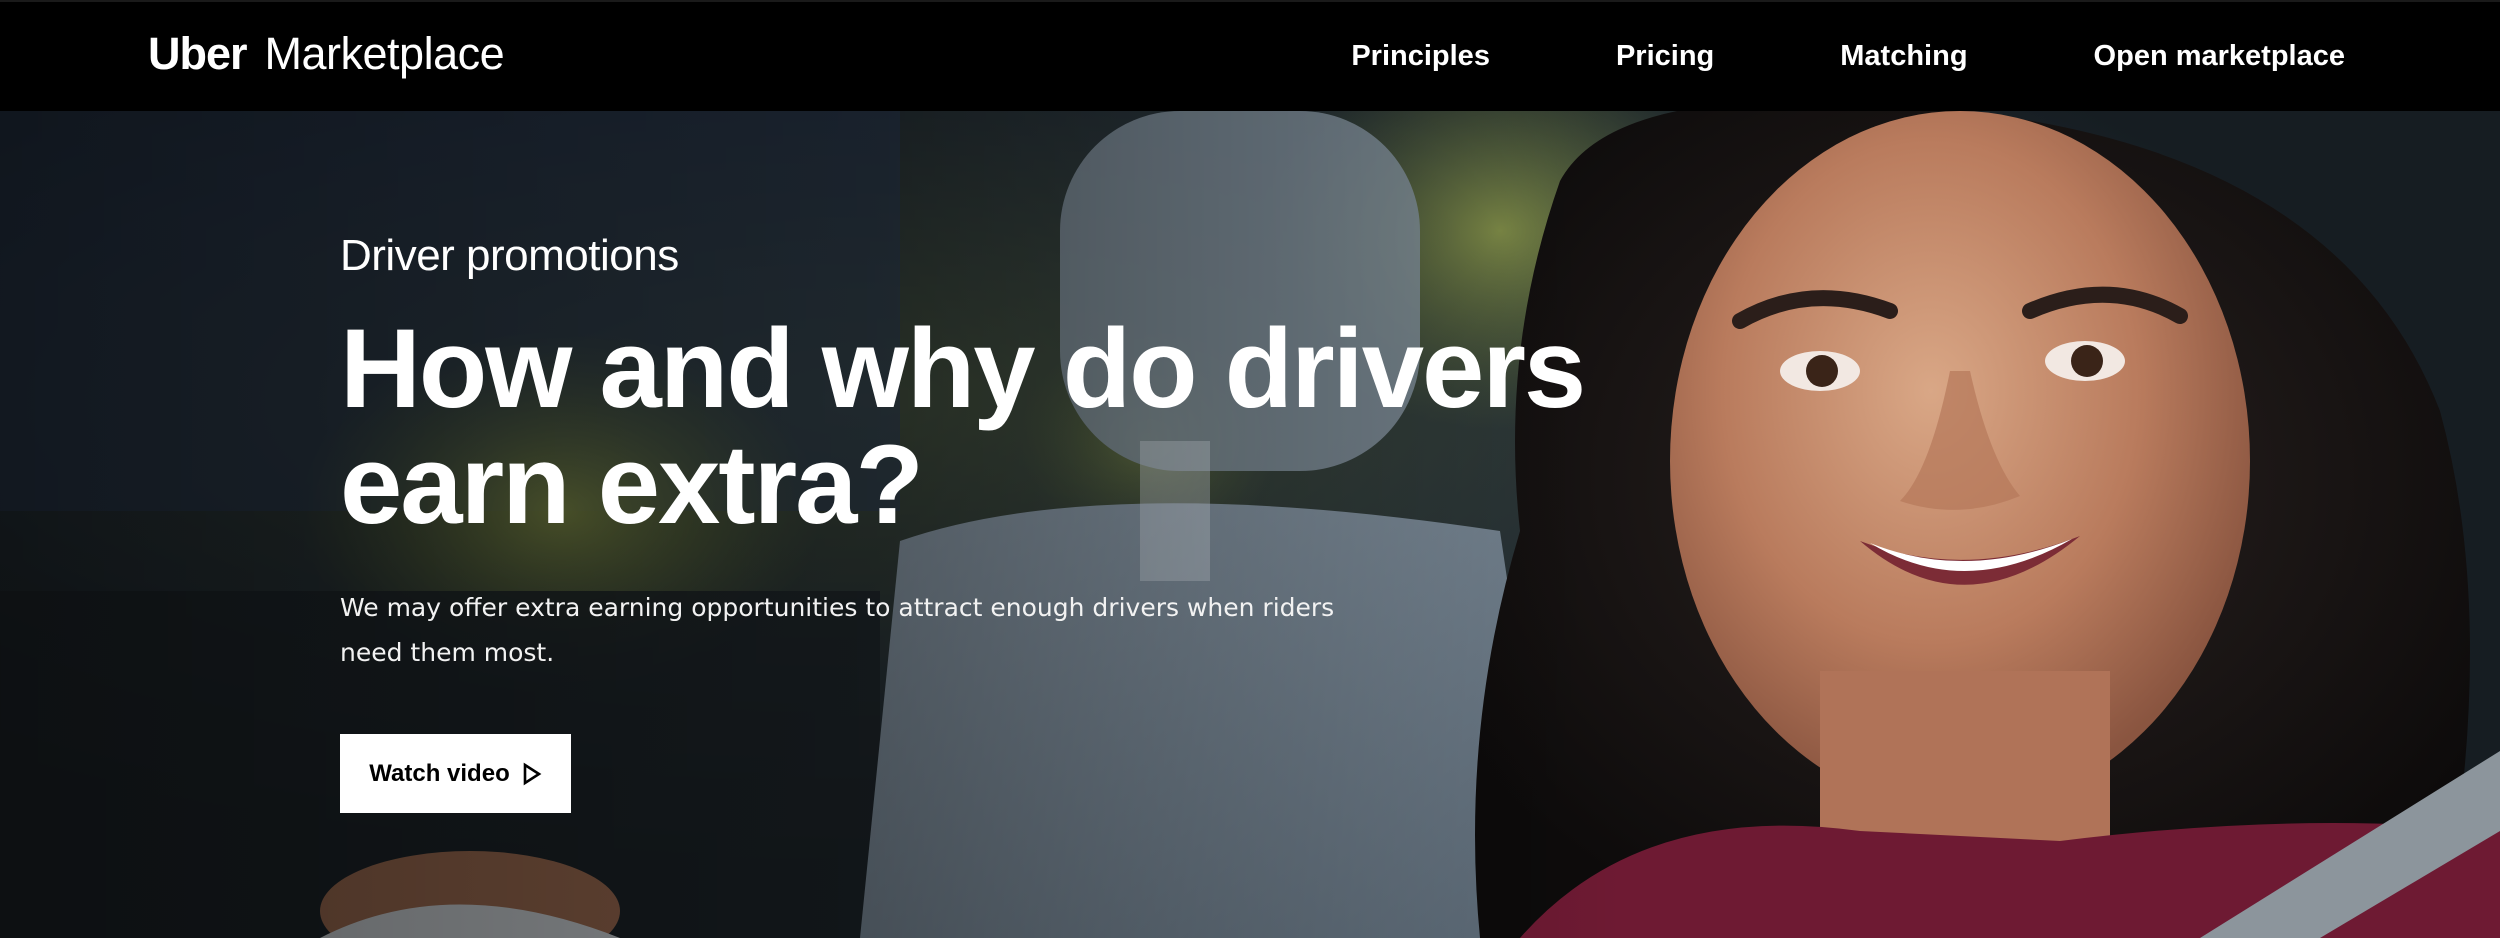 This screenshot has height=942, width=2500. What do you see at coordinates (439, 773) in the screenshot?
I see `watch-video-label: Watch video` at bounding box center [439, 773].